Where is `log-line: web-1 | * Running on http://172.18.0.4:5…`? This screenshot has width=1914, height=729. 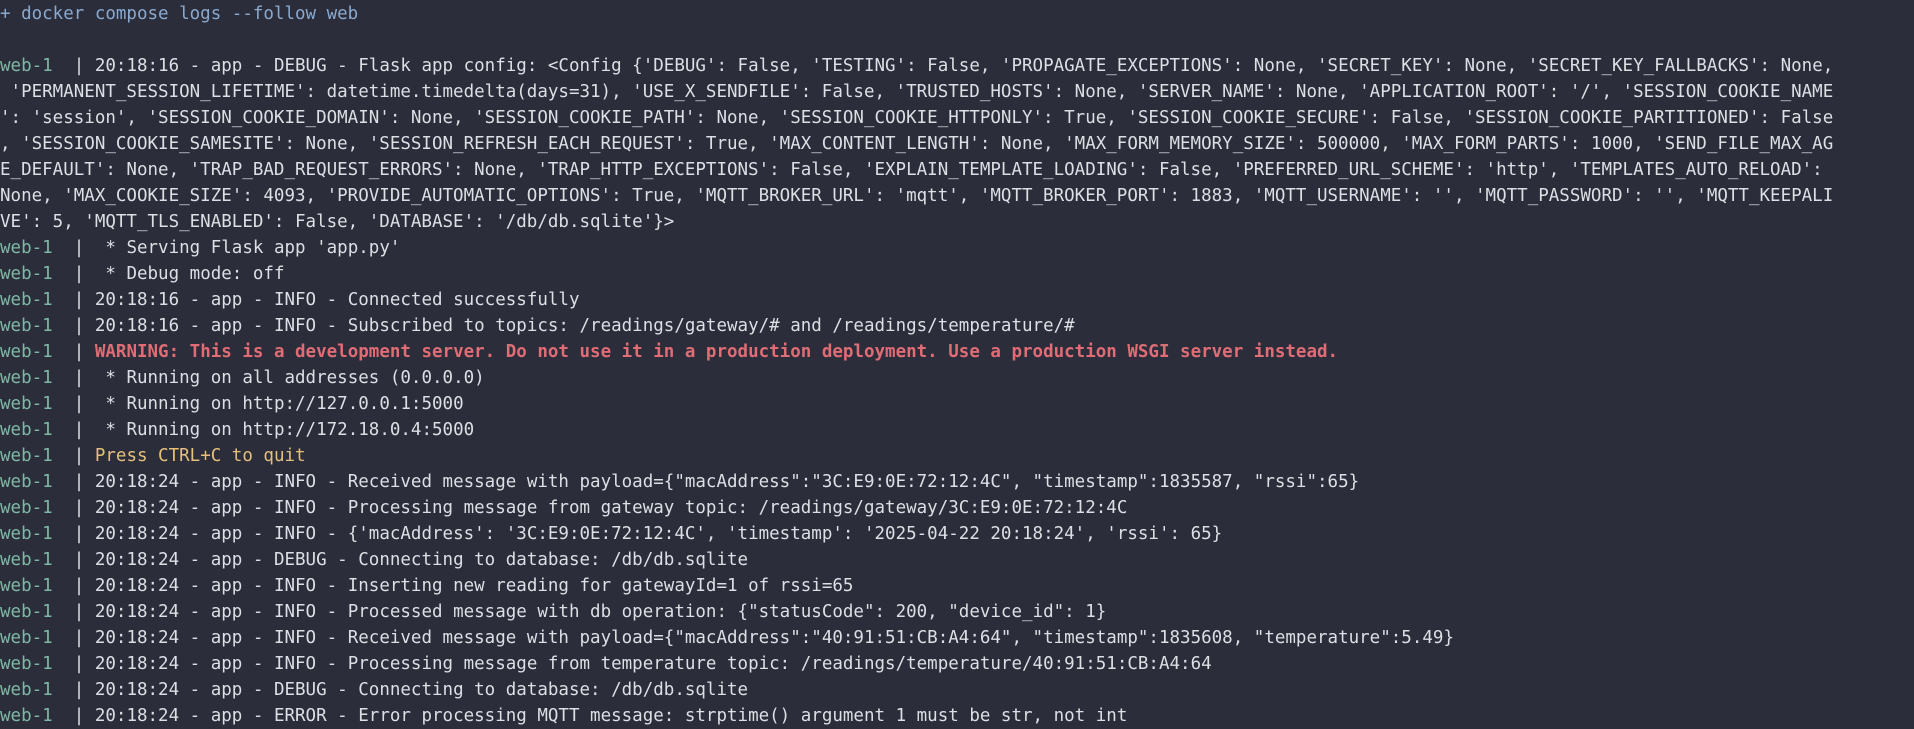 log-line: web-1 | * Running on http://172.18.0.4:5… is located at coordinates (957, 430).